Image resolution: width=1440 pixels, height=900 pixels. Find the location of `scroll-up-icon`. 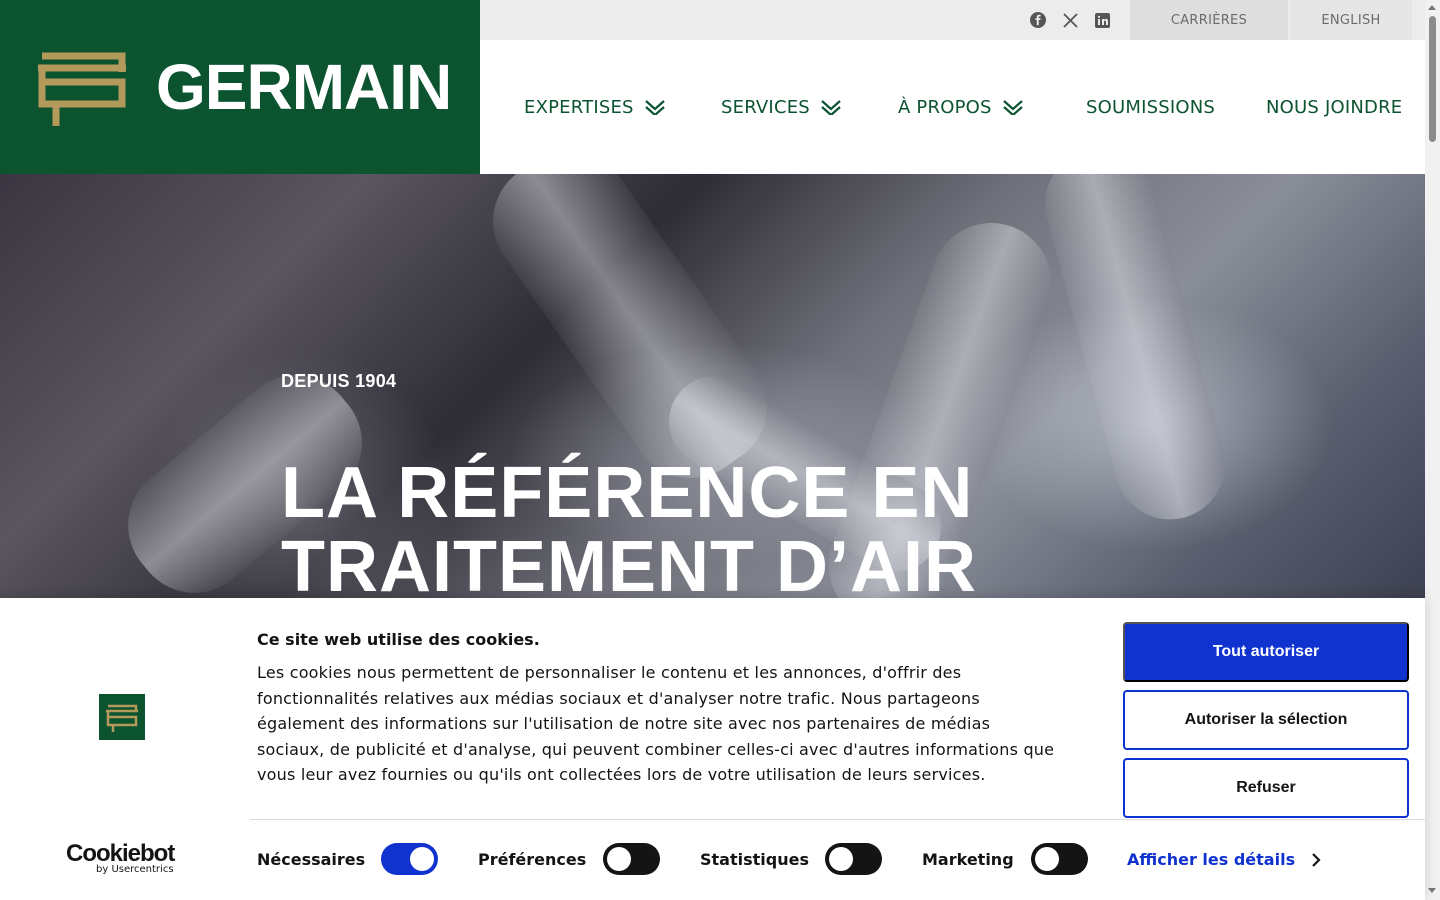

scroll-up-icon is located at coordinates (1432, 7).